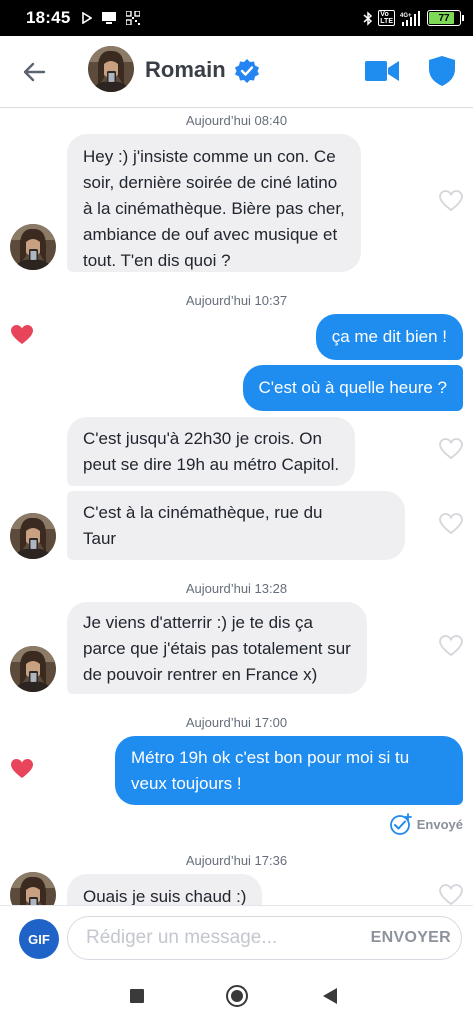  Describe the element at coordinates (203, 512) in the screenshot. I see `message-line: C'est à la cinémathèque, rue du` at that location.